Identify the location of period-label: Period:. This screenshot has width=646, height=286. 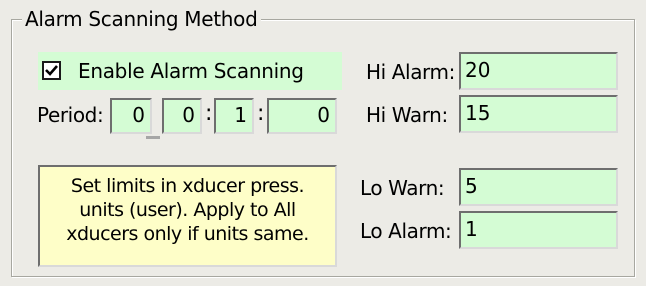
(70, 115).